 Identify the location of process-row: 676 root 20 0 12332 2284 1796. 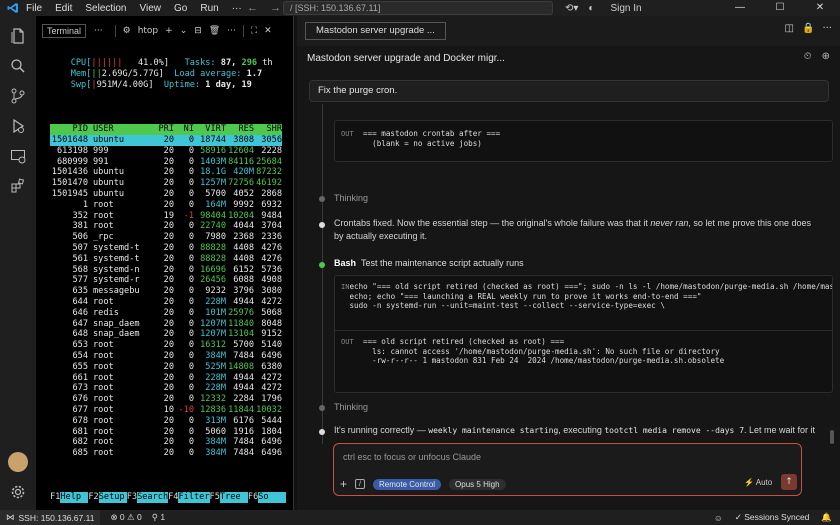
(166, 399).